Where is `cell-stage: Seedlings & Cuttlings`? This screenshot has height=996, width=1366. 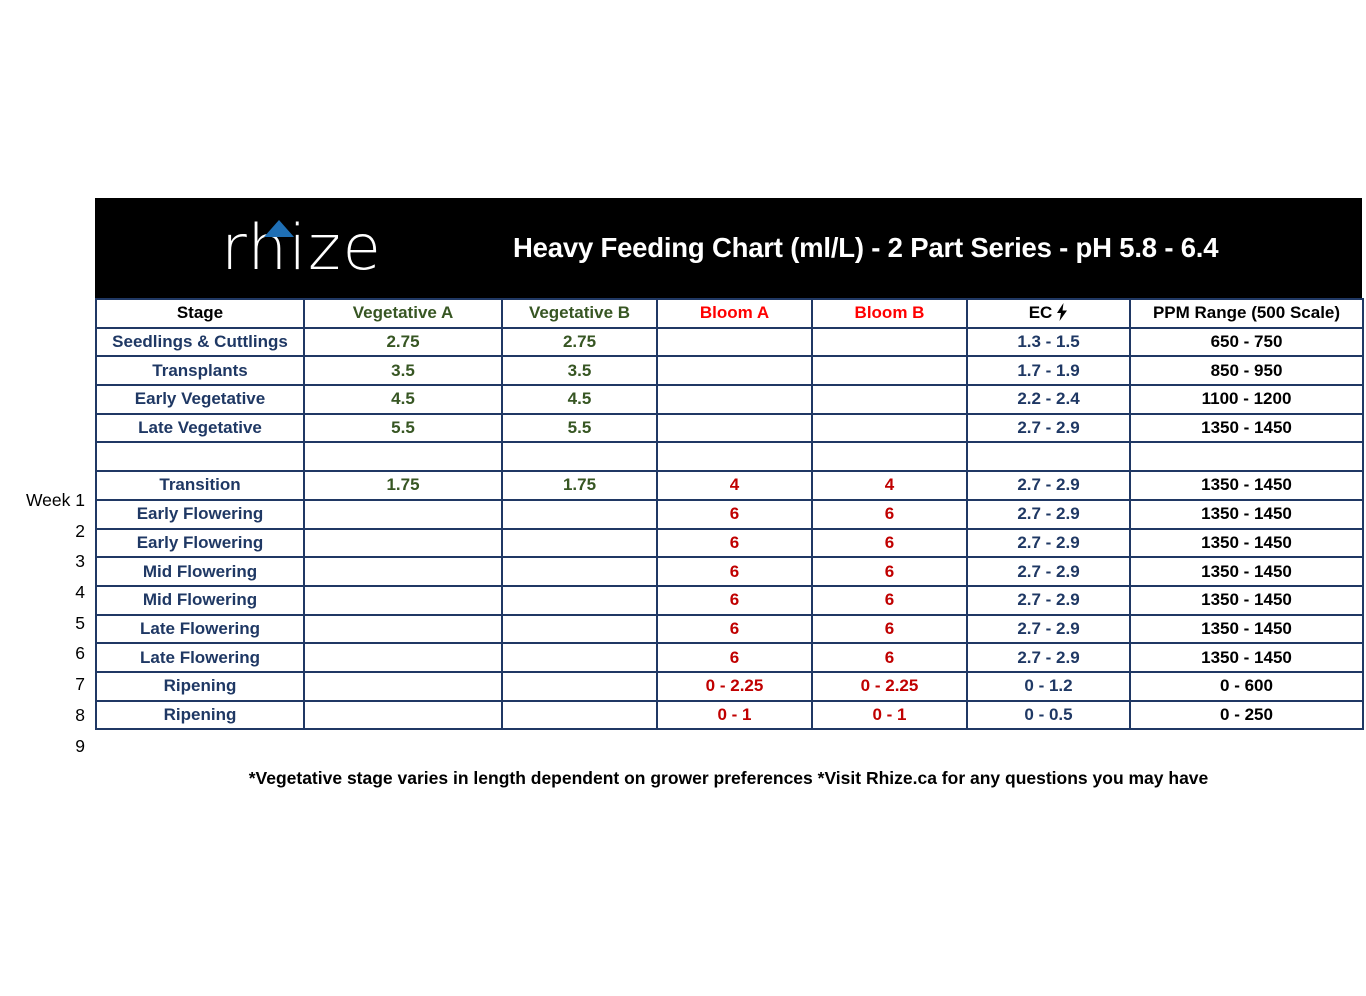
cell-stage: Seedlings & Cuttlings is located at coordinates (200, 342).